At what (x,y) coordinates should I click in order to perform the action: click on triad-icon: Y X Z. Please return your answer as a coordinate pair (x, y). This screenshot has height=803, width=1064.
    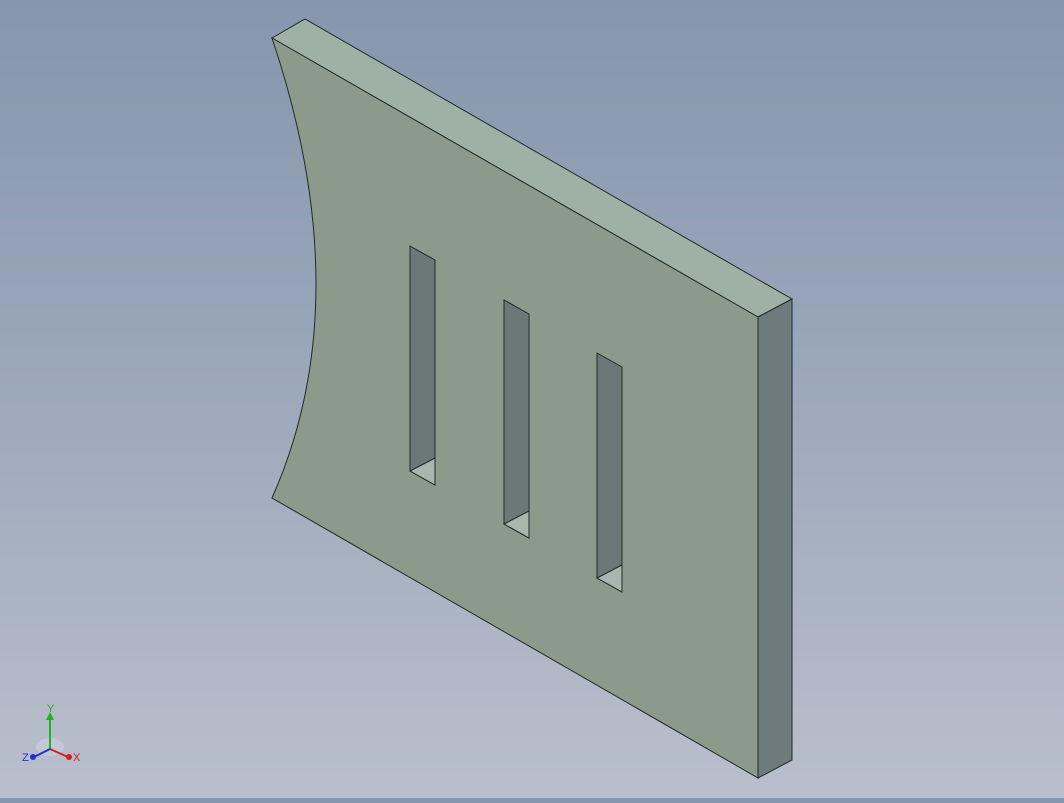
    Looking at the image, I should click on (51, 733).